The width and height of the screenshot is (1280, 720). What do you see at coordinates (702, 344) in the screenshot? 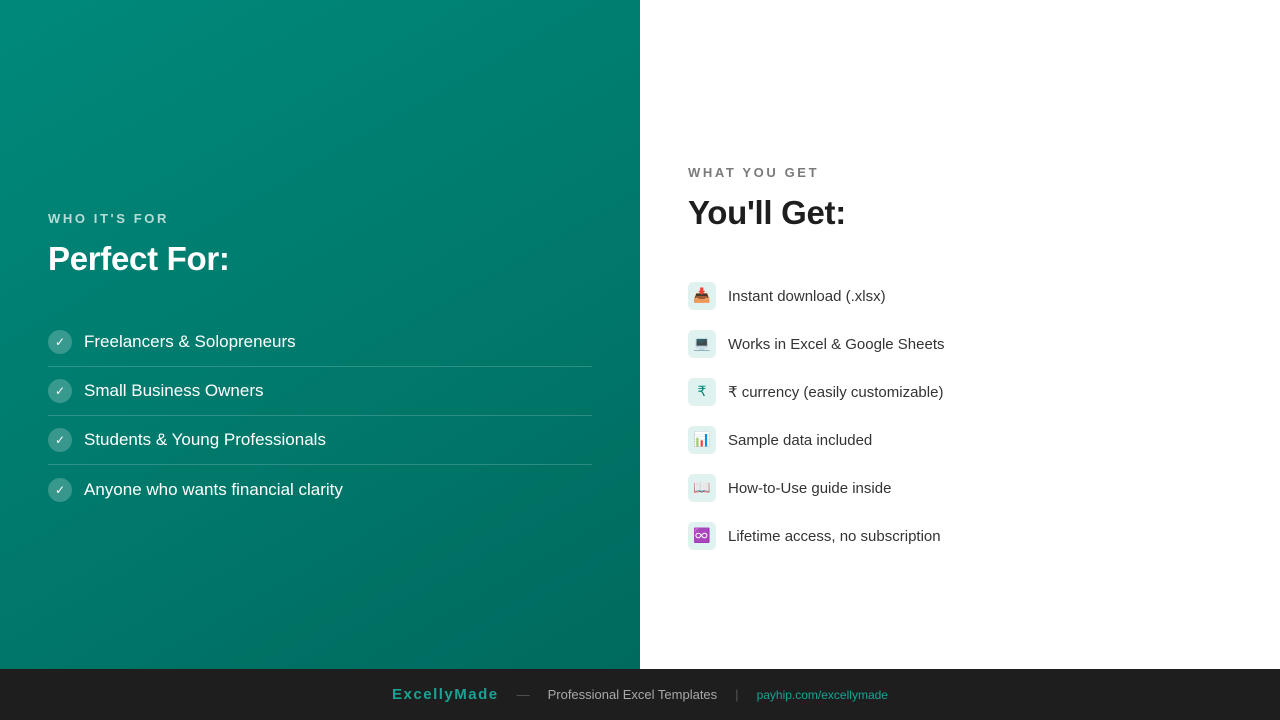
I see `laptop-icon: 💻` at bounding box center [702, 344].